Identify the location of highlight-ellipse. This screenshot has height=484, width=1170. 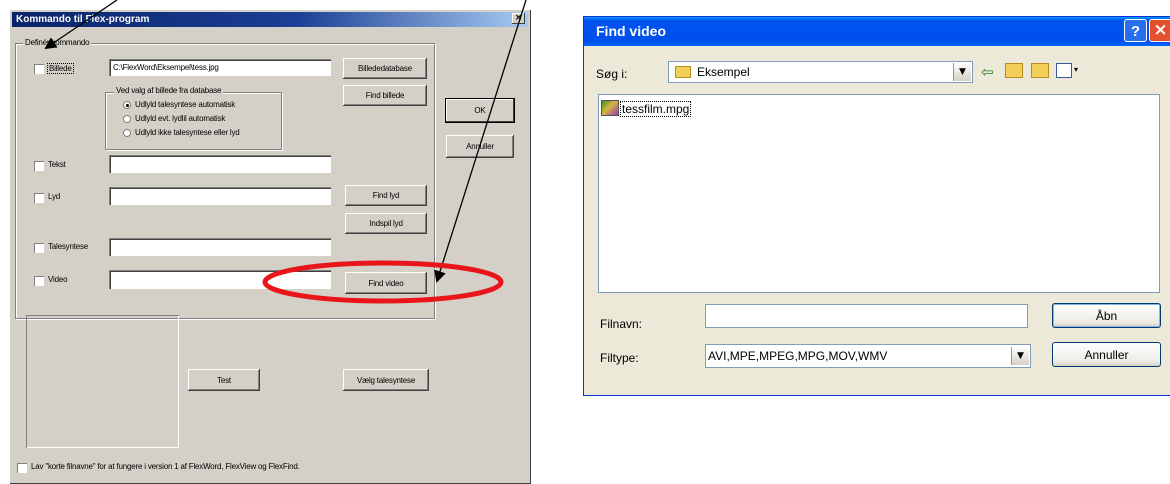
(383, 282).